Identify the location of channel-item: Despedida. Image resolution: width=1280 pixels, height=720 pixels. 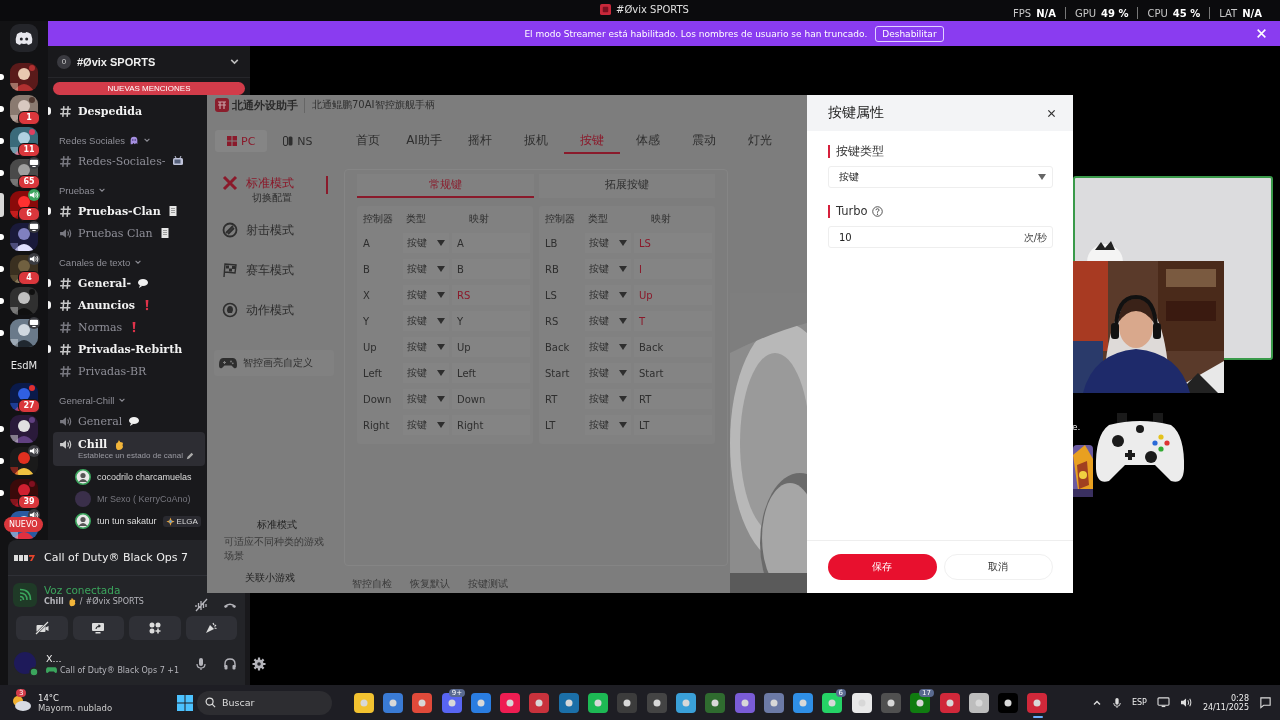
(129, 111).